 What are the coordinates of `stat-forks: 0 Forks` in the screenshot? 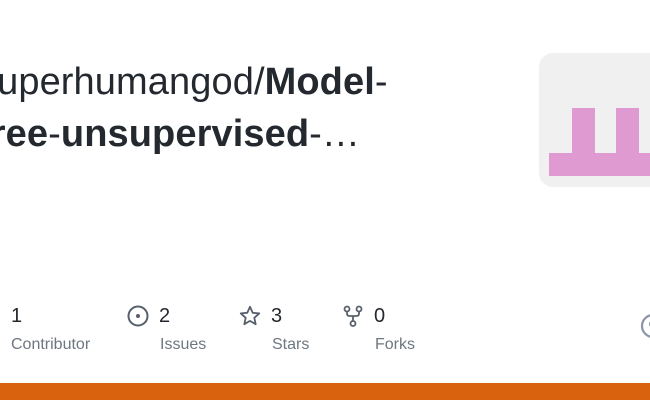 It's located at (378, 328).